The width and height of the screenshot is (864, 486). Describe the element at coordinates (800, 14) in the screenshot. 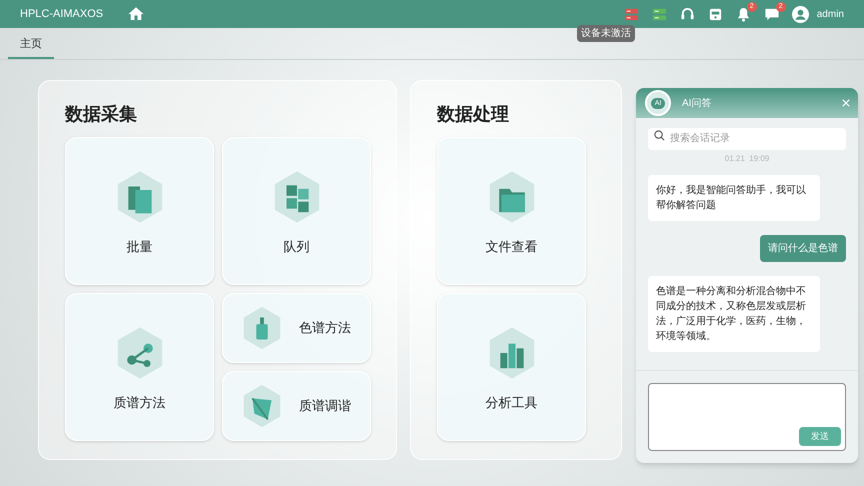

I see `avatar-icon` at that location.